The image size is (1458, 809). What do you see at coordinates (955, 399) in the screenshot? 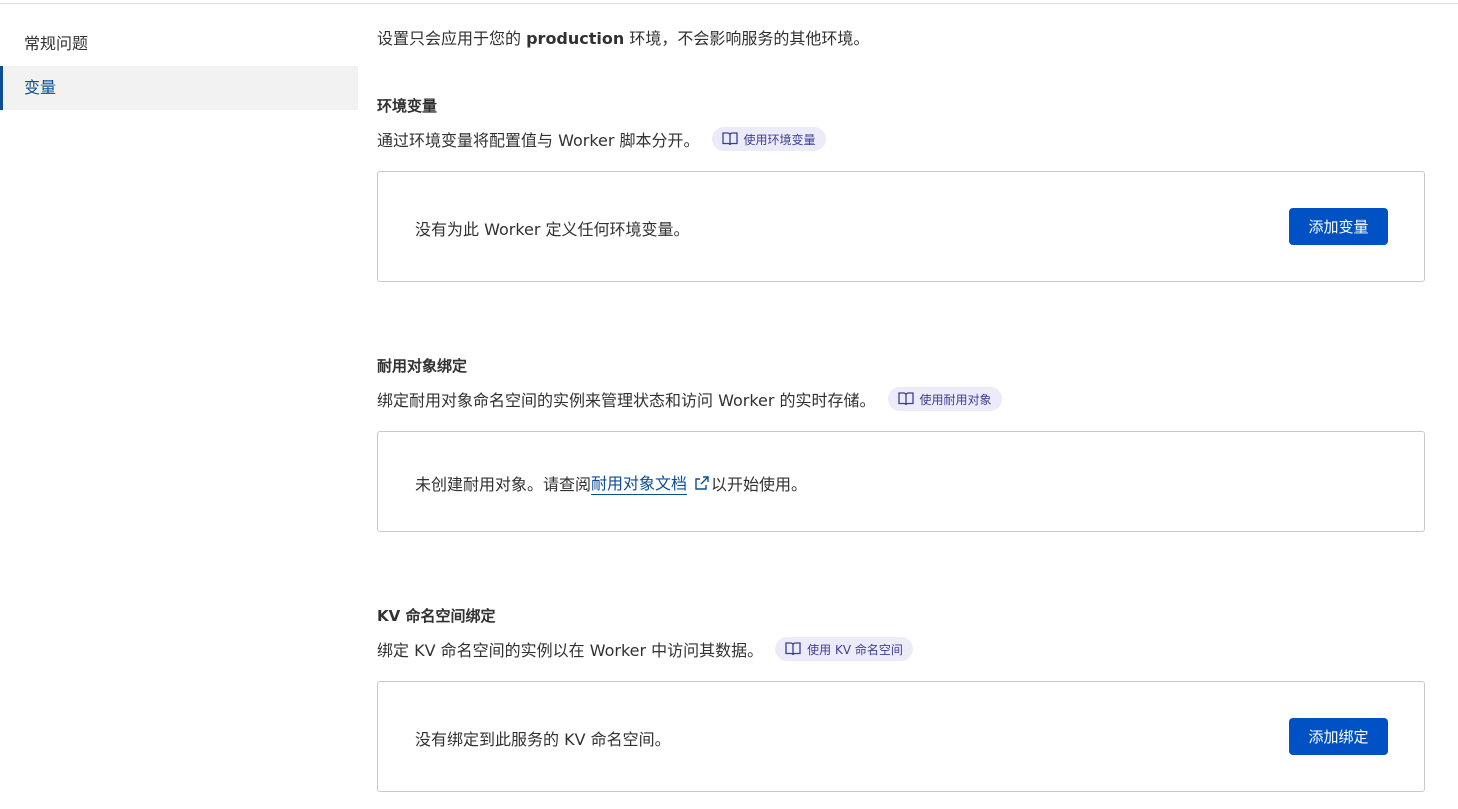
I see `durable-doc-label: 使用耐用对象` at bounding box center [955, 399].